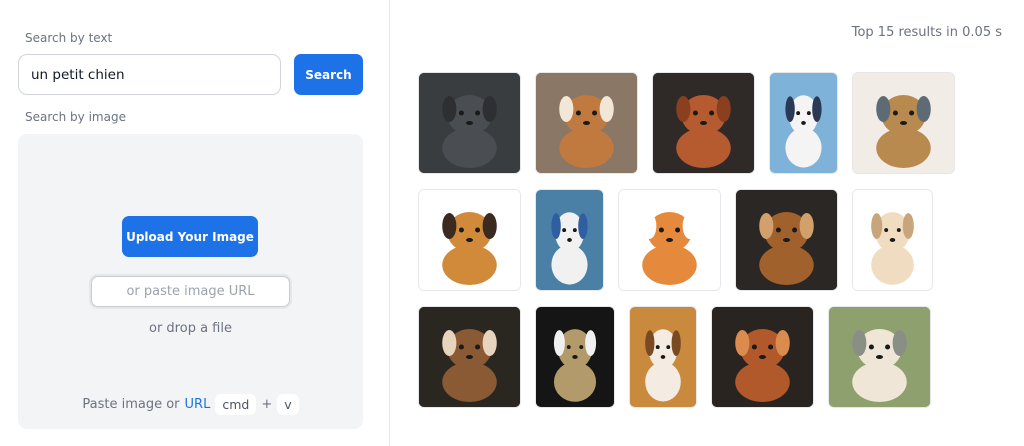  I want to click on upload-image-button: Upload Your Image, so click(190, 236).